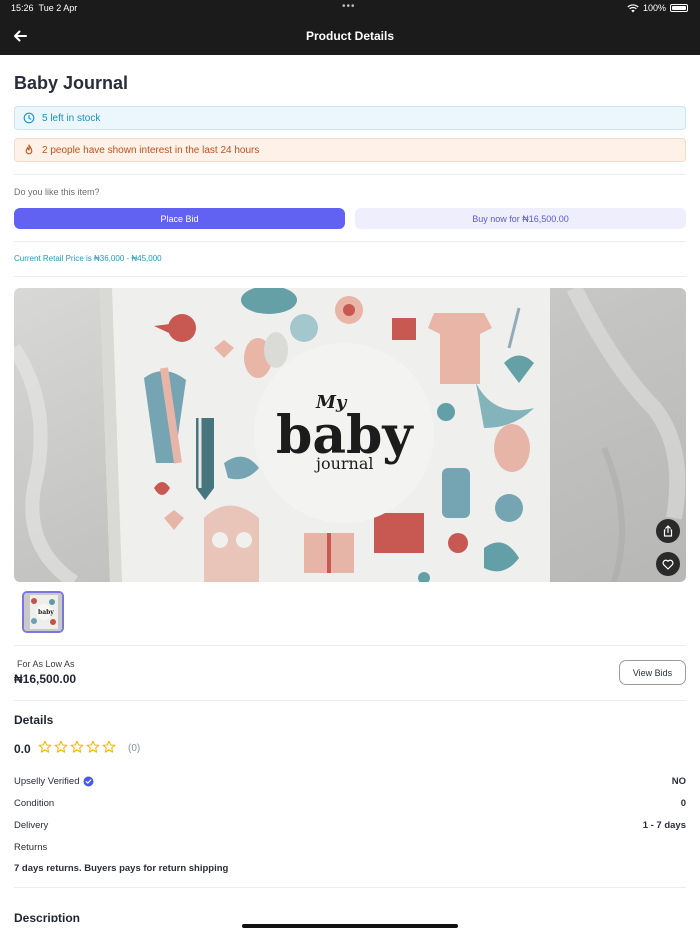 The width and height of the screenshot is (700, 934). I want to click on low-price-value: ₦16,500.00, so click(45, 679).